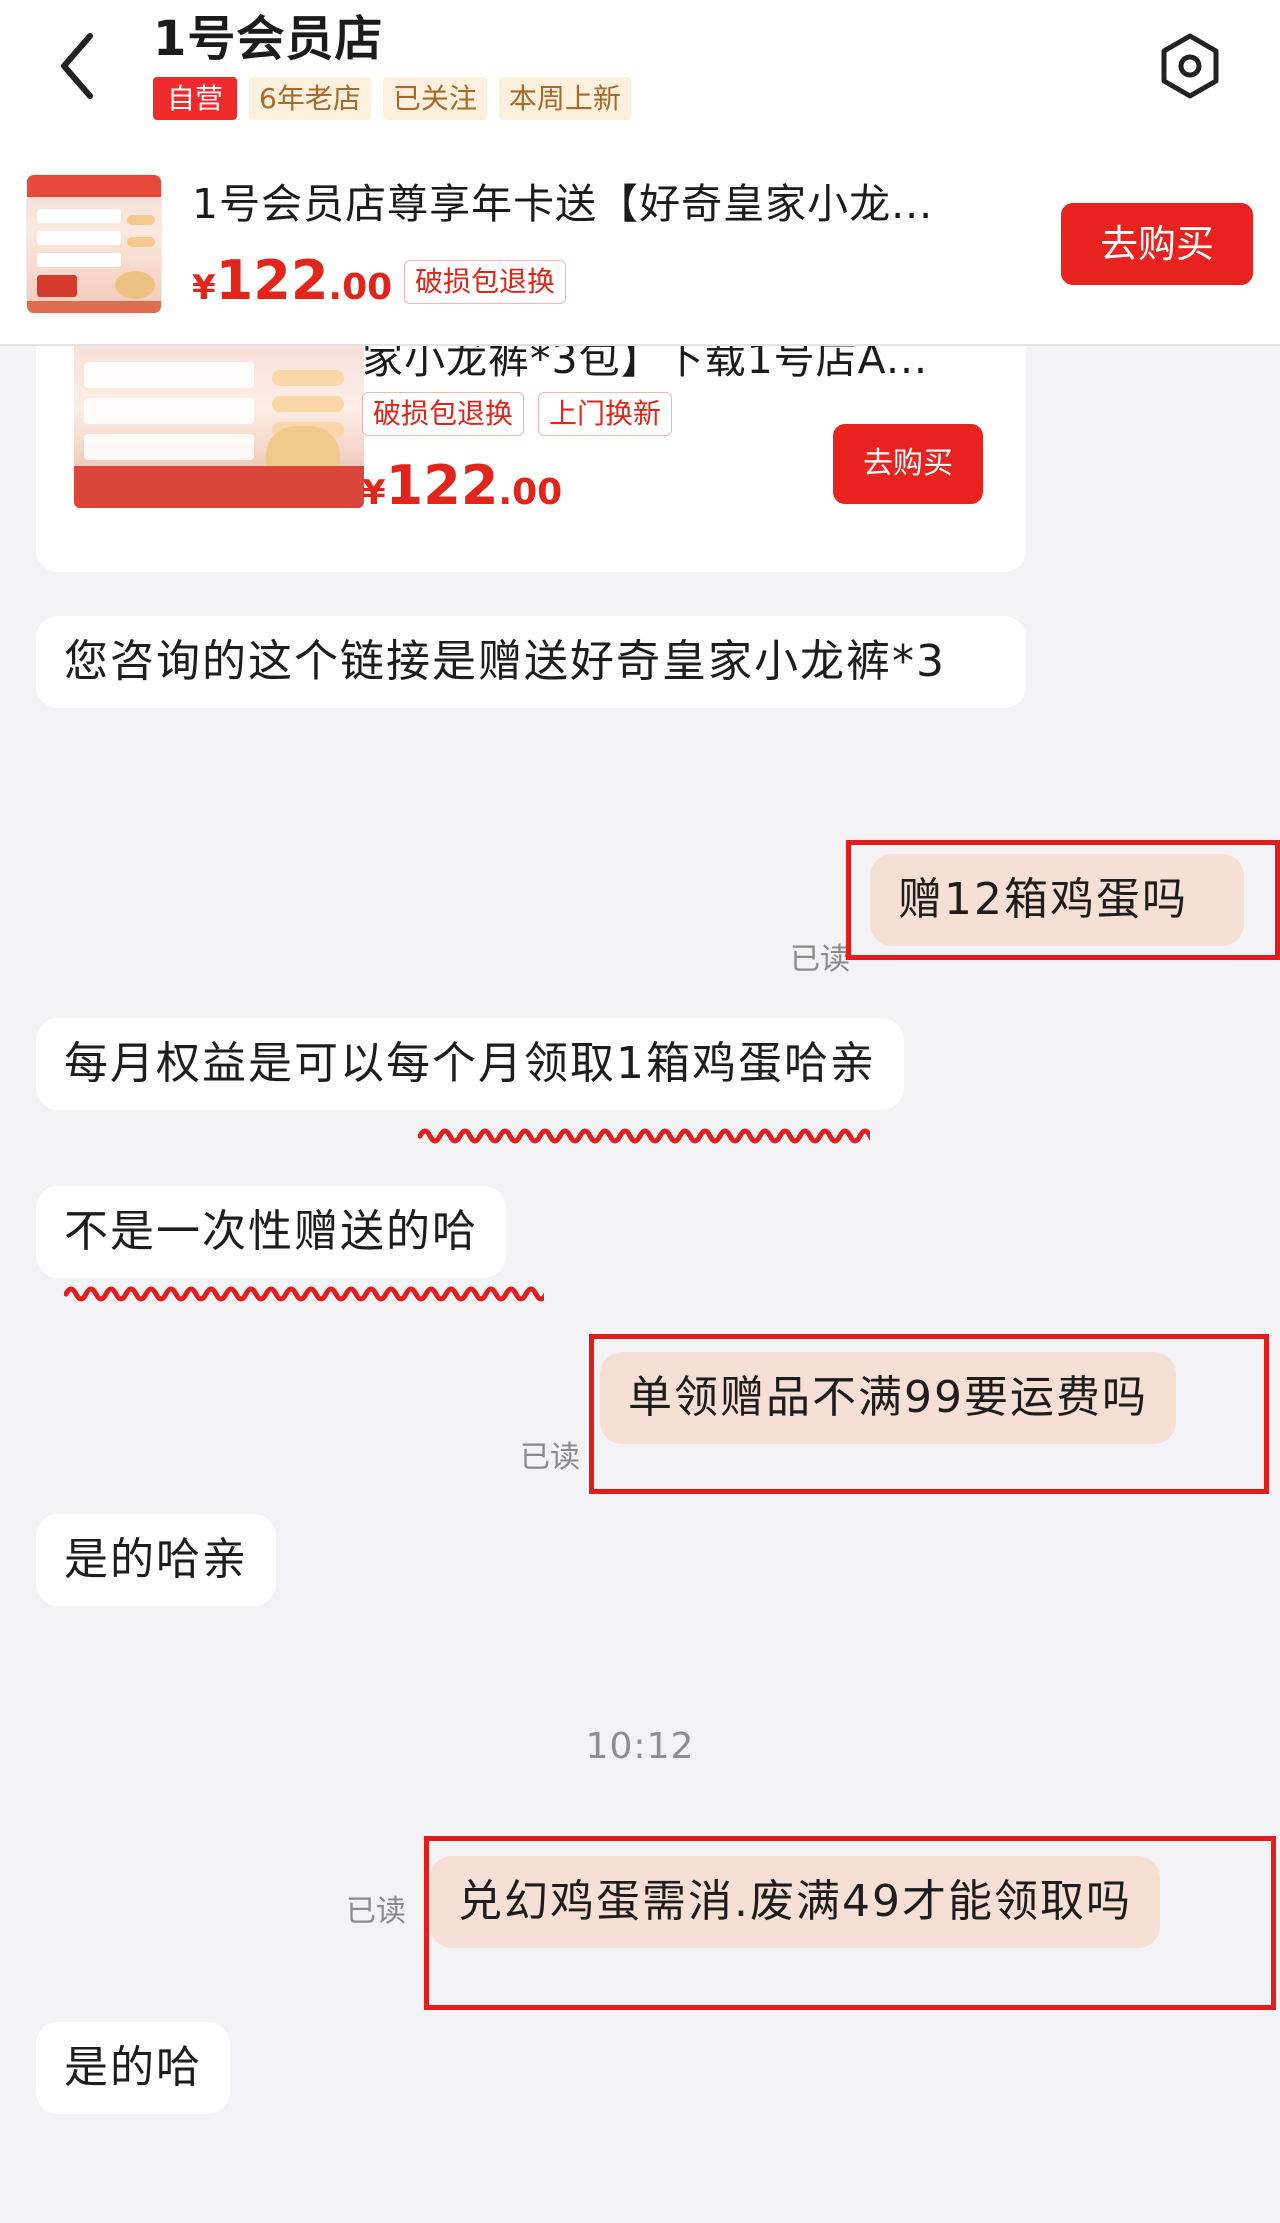 This screenshot has width=1280, height=2223. Describe the element at coordinates (268, 39) in the screenshot. I see `shop-name: 1号会员店` at that location.